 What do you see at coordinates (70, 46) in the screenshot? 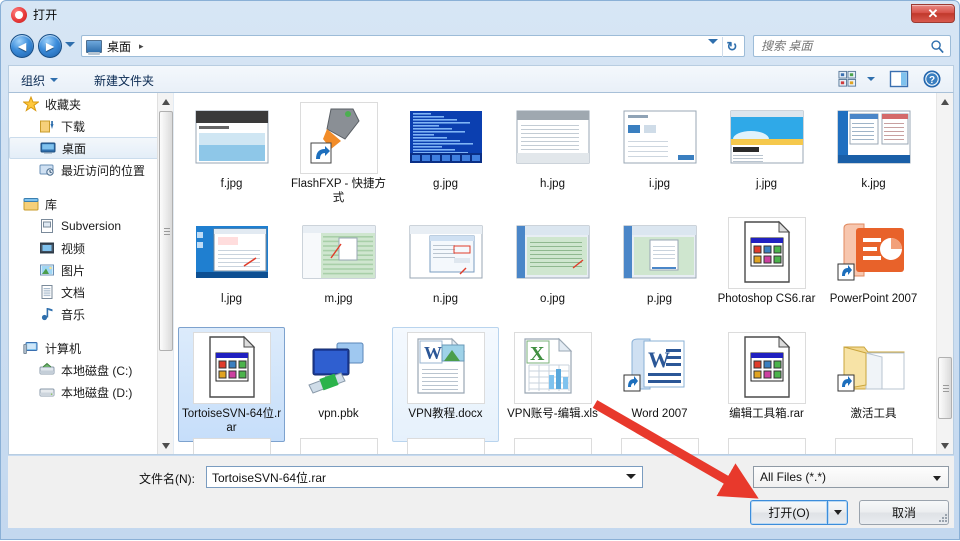
I see `history-chevron-down-icon` at bounding box center [70, 46].